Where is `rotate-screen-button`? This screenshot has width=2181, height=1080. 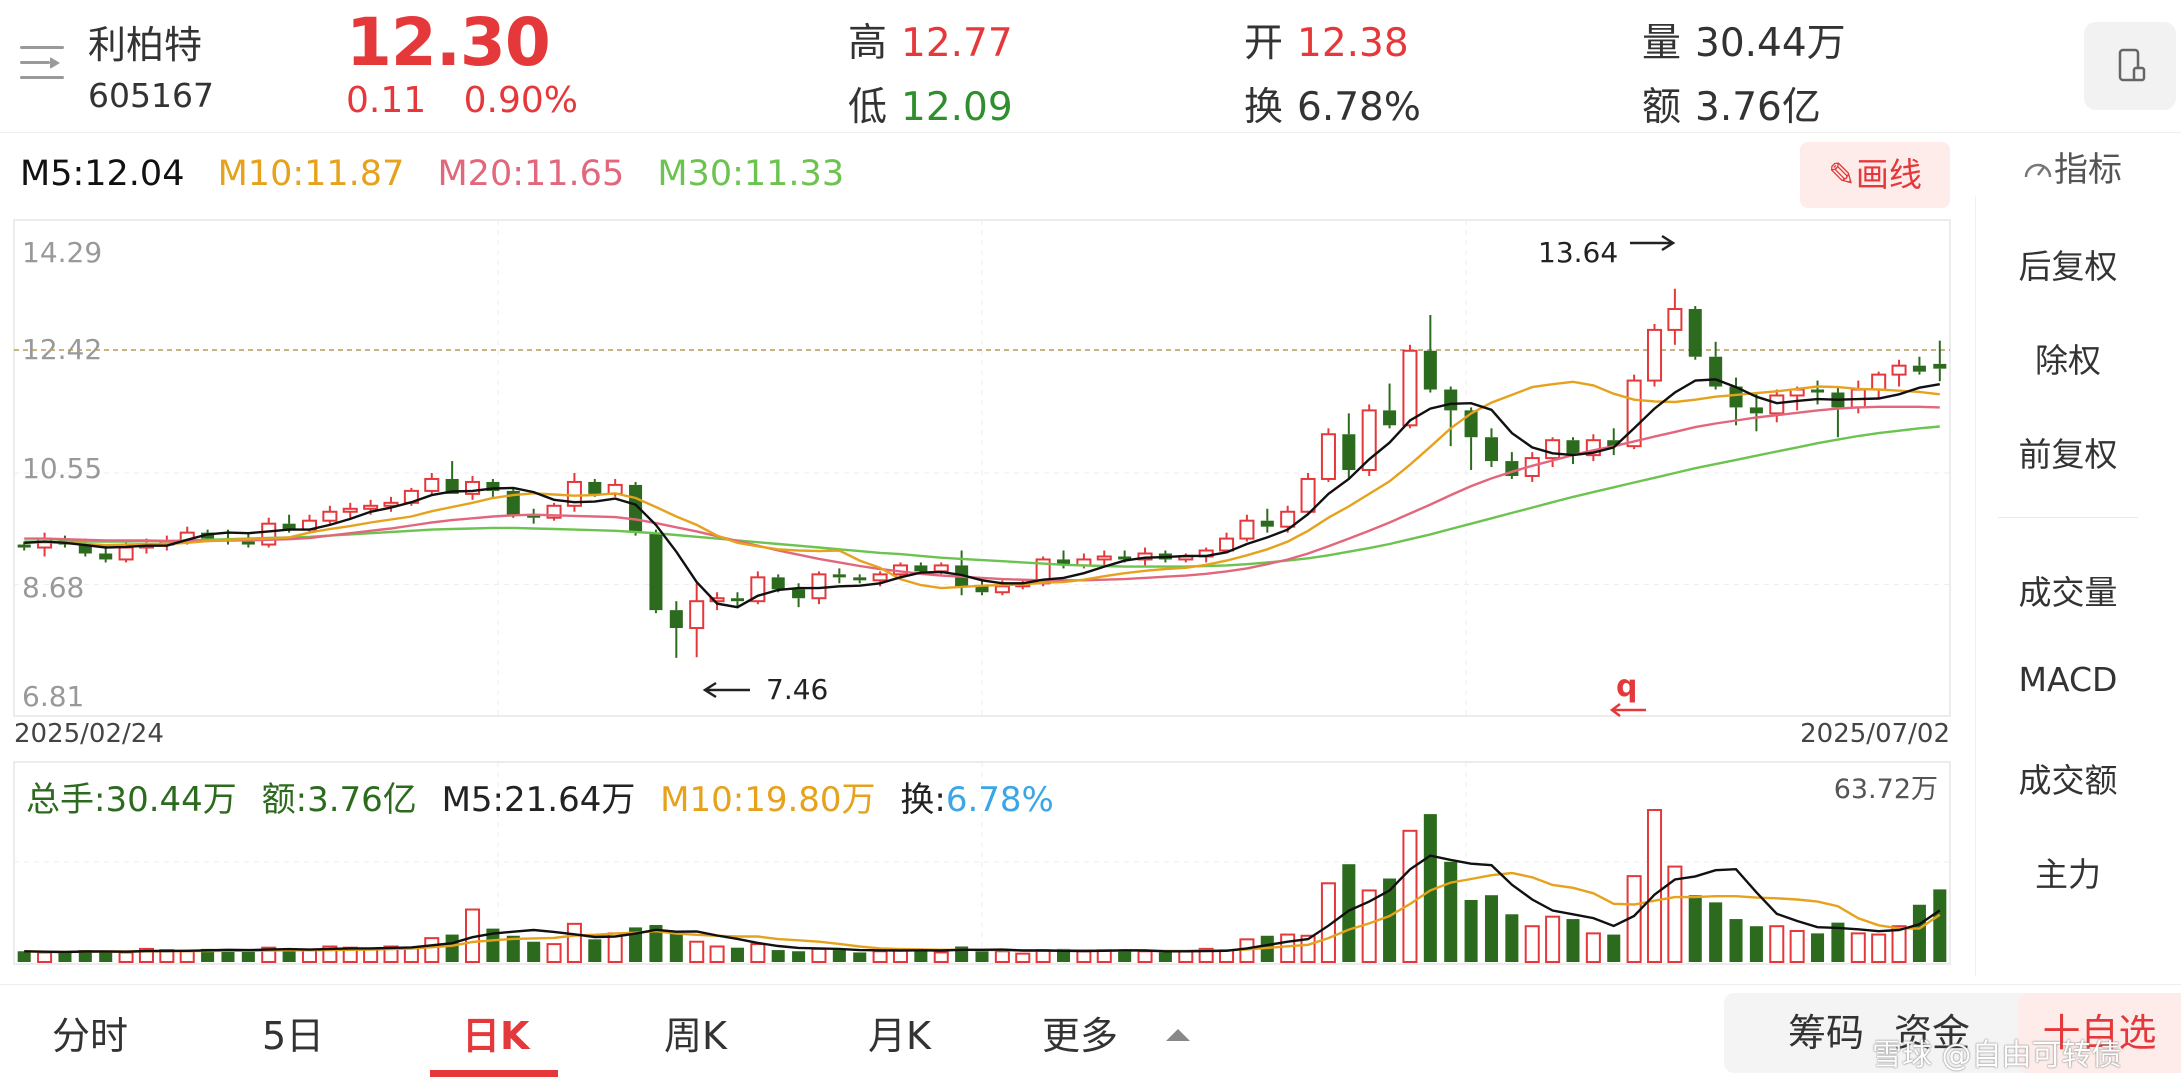 rotate-screen-button is located at coordinates (2130, 66).